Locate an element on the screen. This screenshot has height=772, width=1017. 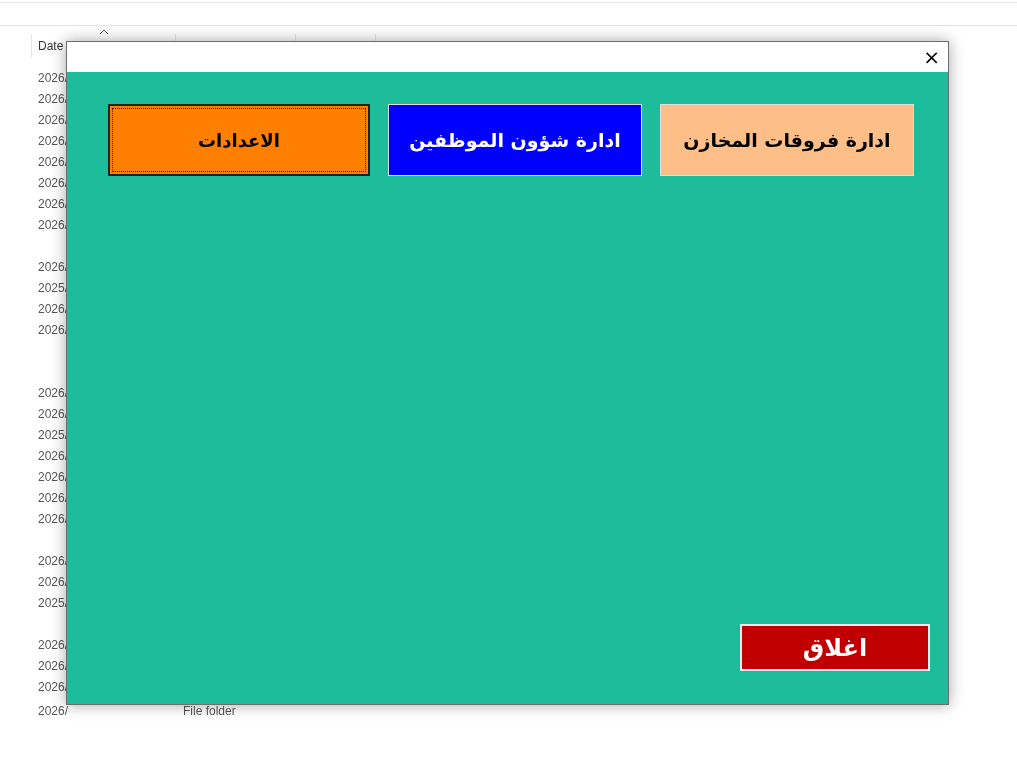
date-cell-text: 2026/ is located at coordinates (54, 711).